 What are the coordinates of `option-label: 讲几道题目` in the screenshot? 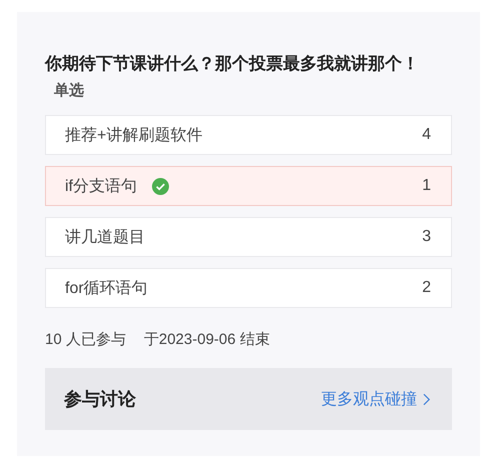 It's located at (105, 238).